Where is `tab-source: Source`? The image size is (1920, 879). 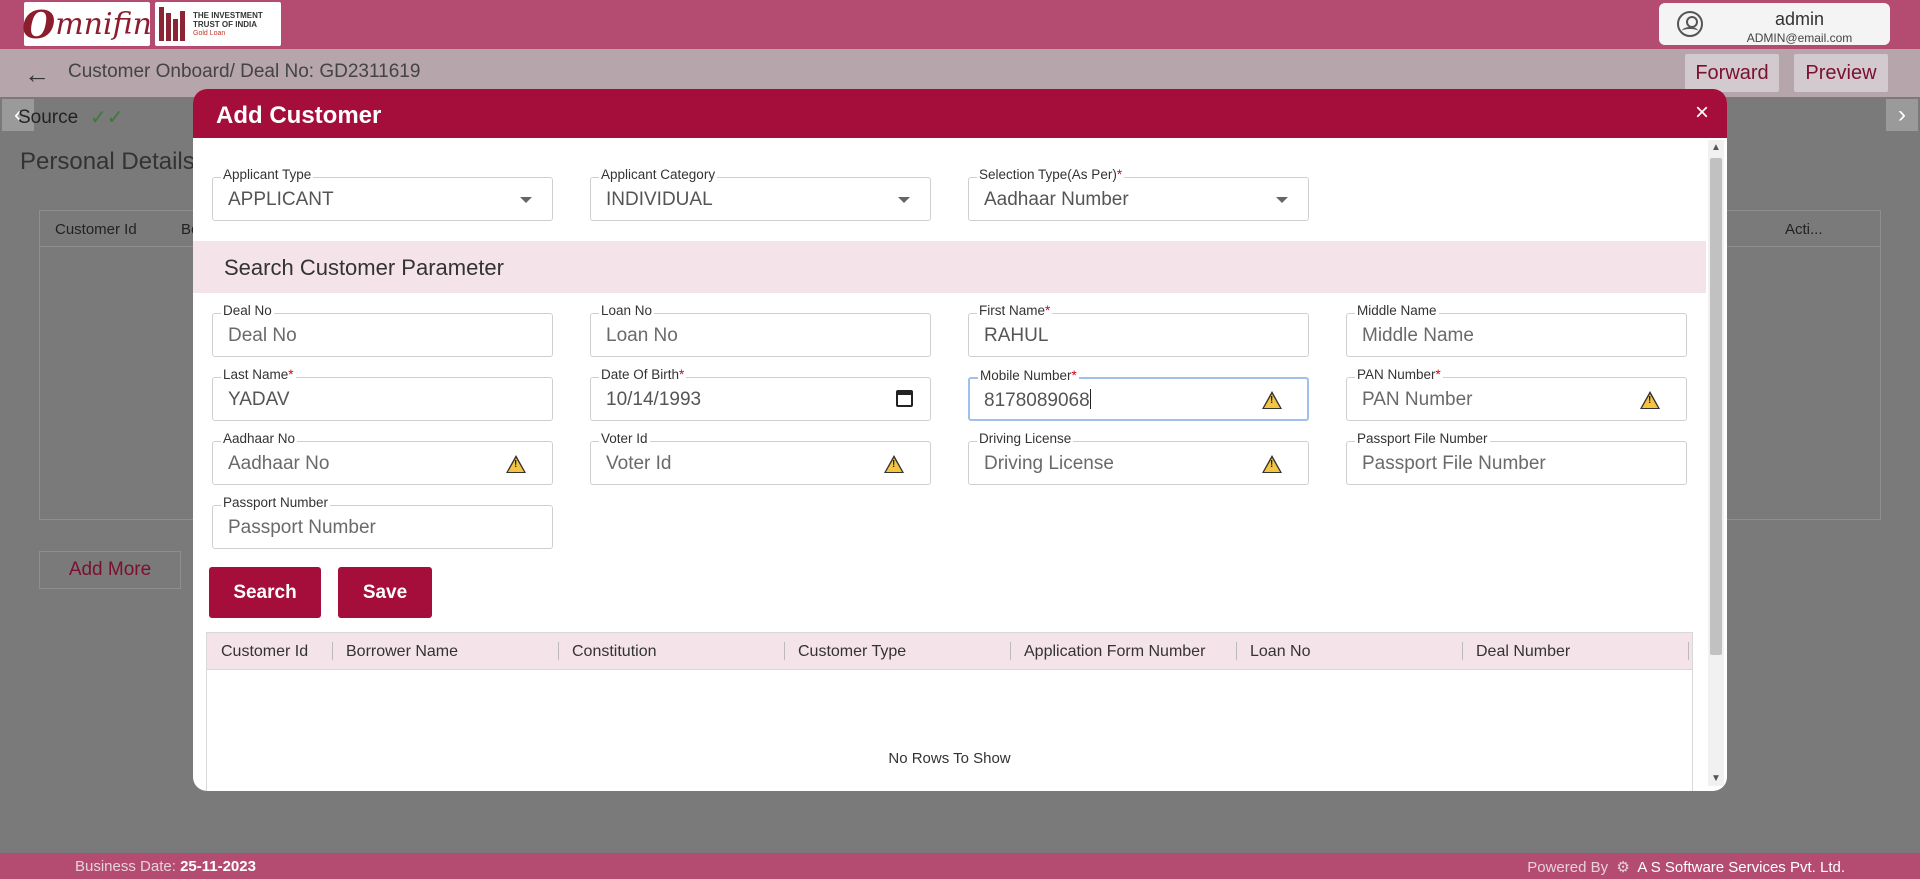 tab-source: Source is located at coordinates (48, 118).